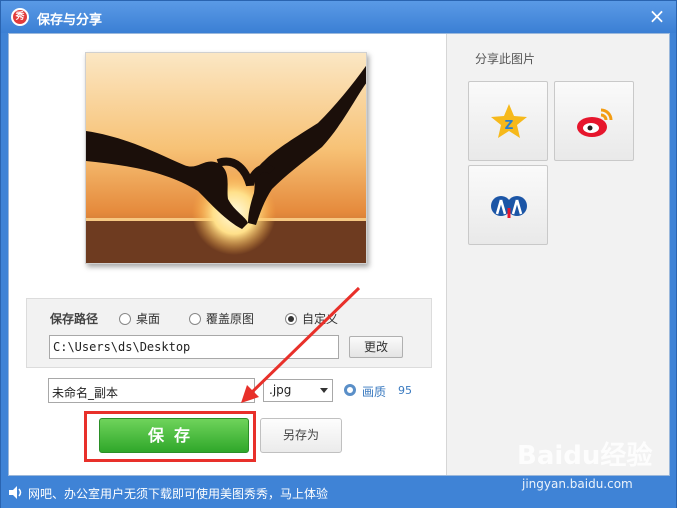  Describe the element at coordinates (195, 318) in the screenshot. I see `radio-overwrite-indicator` at that location.